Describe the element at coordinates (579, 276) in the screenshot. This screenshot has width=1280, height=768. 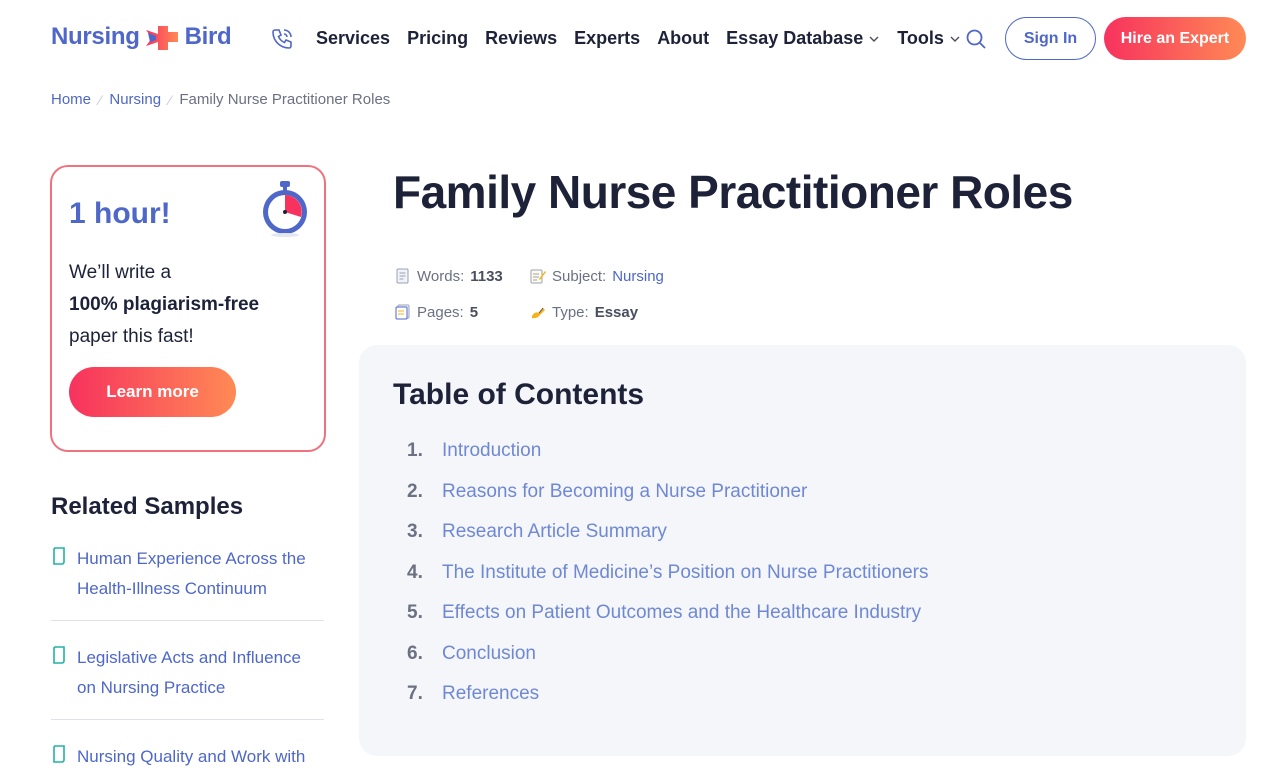
I see `meta-subject-label: Subject:` at that location.